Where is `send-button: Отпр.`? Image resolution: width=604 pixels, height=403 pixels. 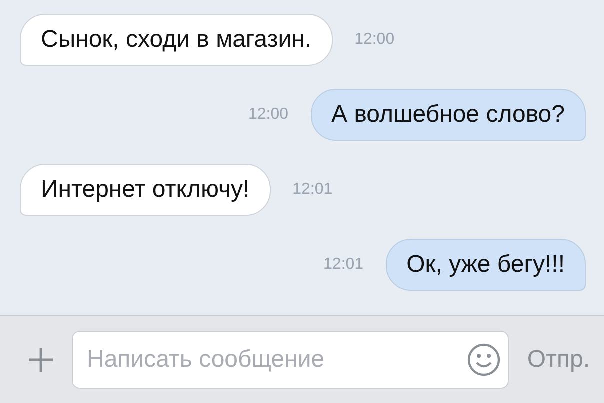
send-button: Отпр. is located at coordinates (558, 360).